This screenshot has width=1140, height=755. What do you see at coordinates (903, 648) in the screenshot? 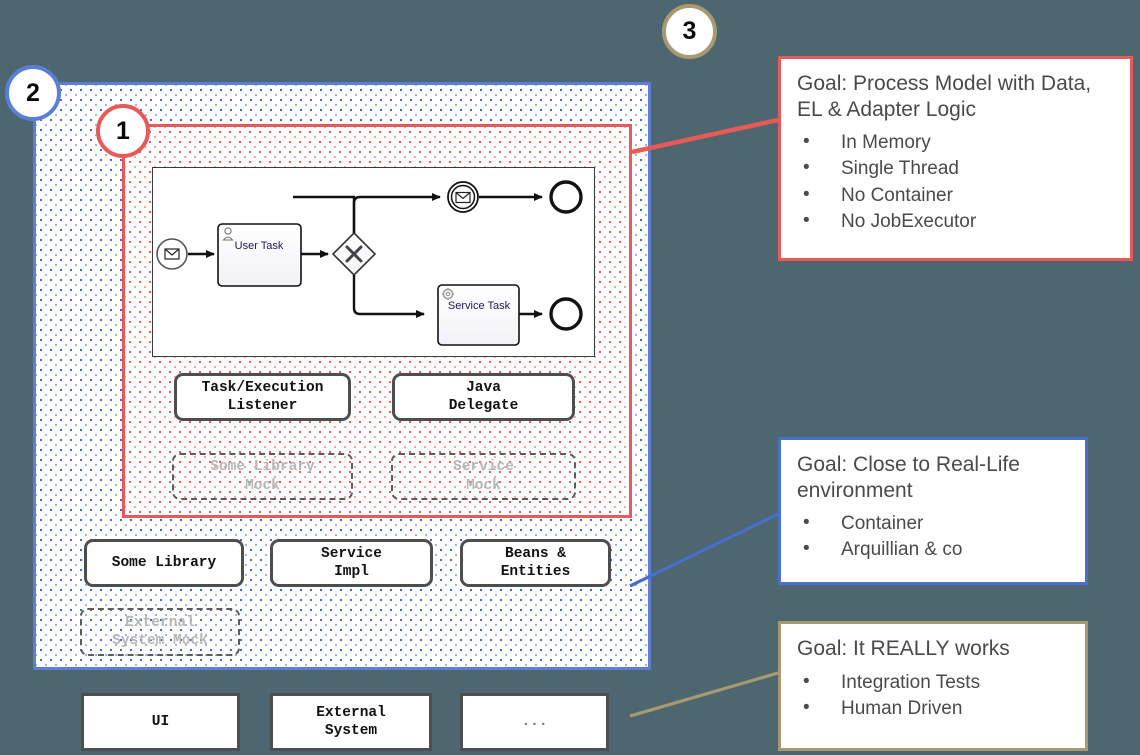
I see `callout-title: Goal: It REALLY works` at bounding box center [903, 648].